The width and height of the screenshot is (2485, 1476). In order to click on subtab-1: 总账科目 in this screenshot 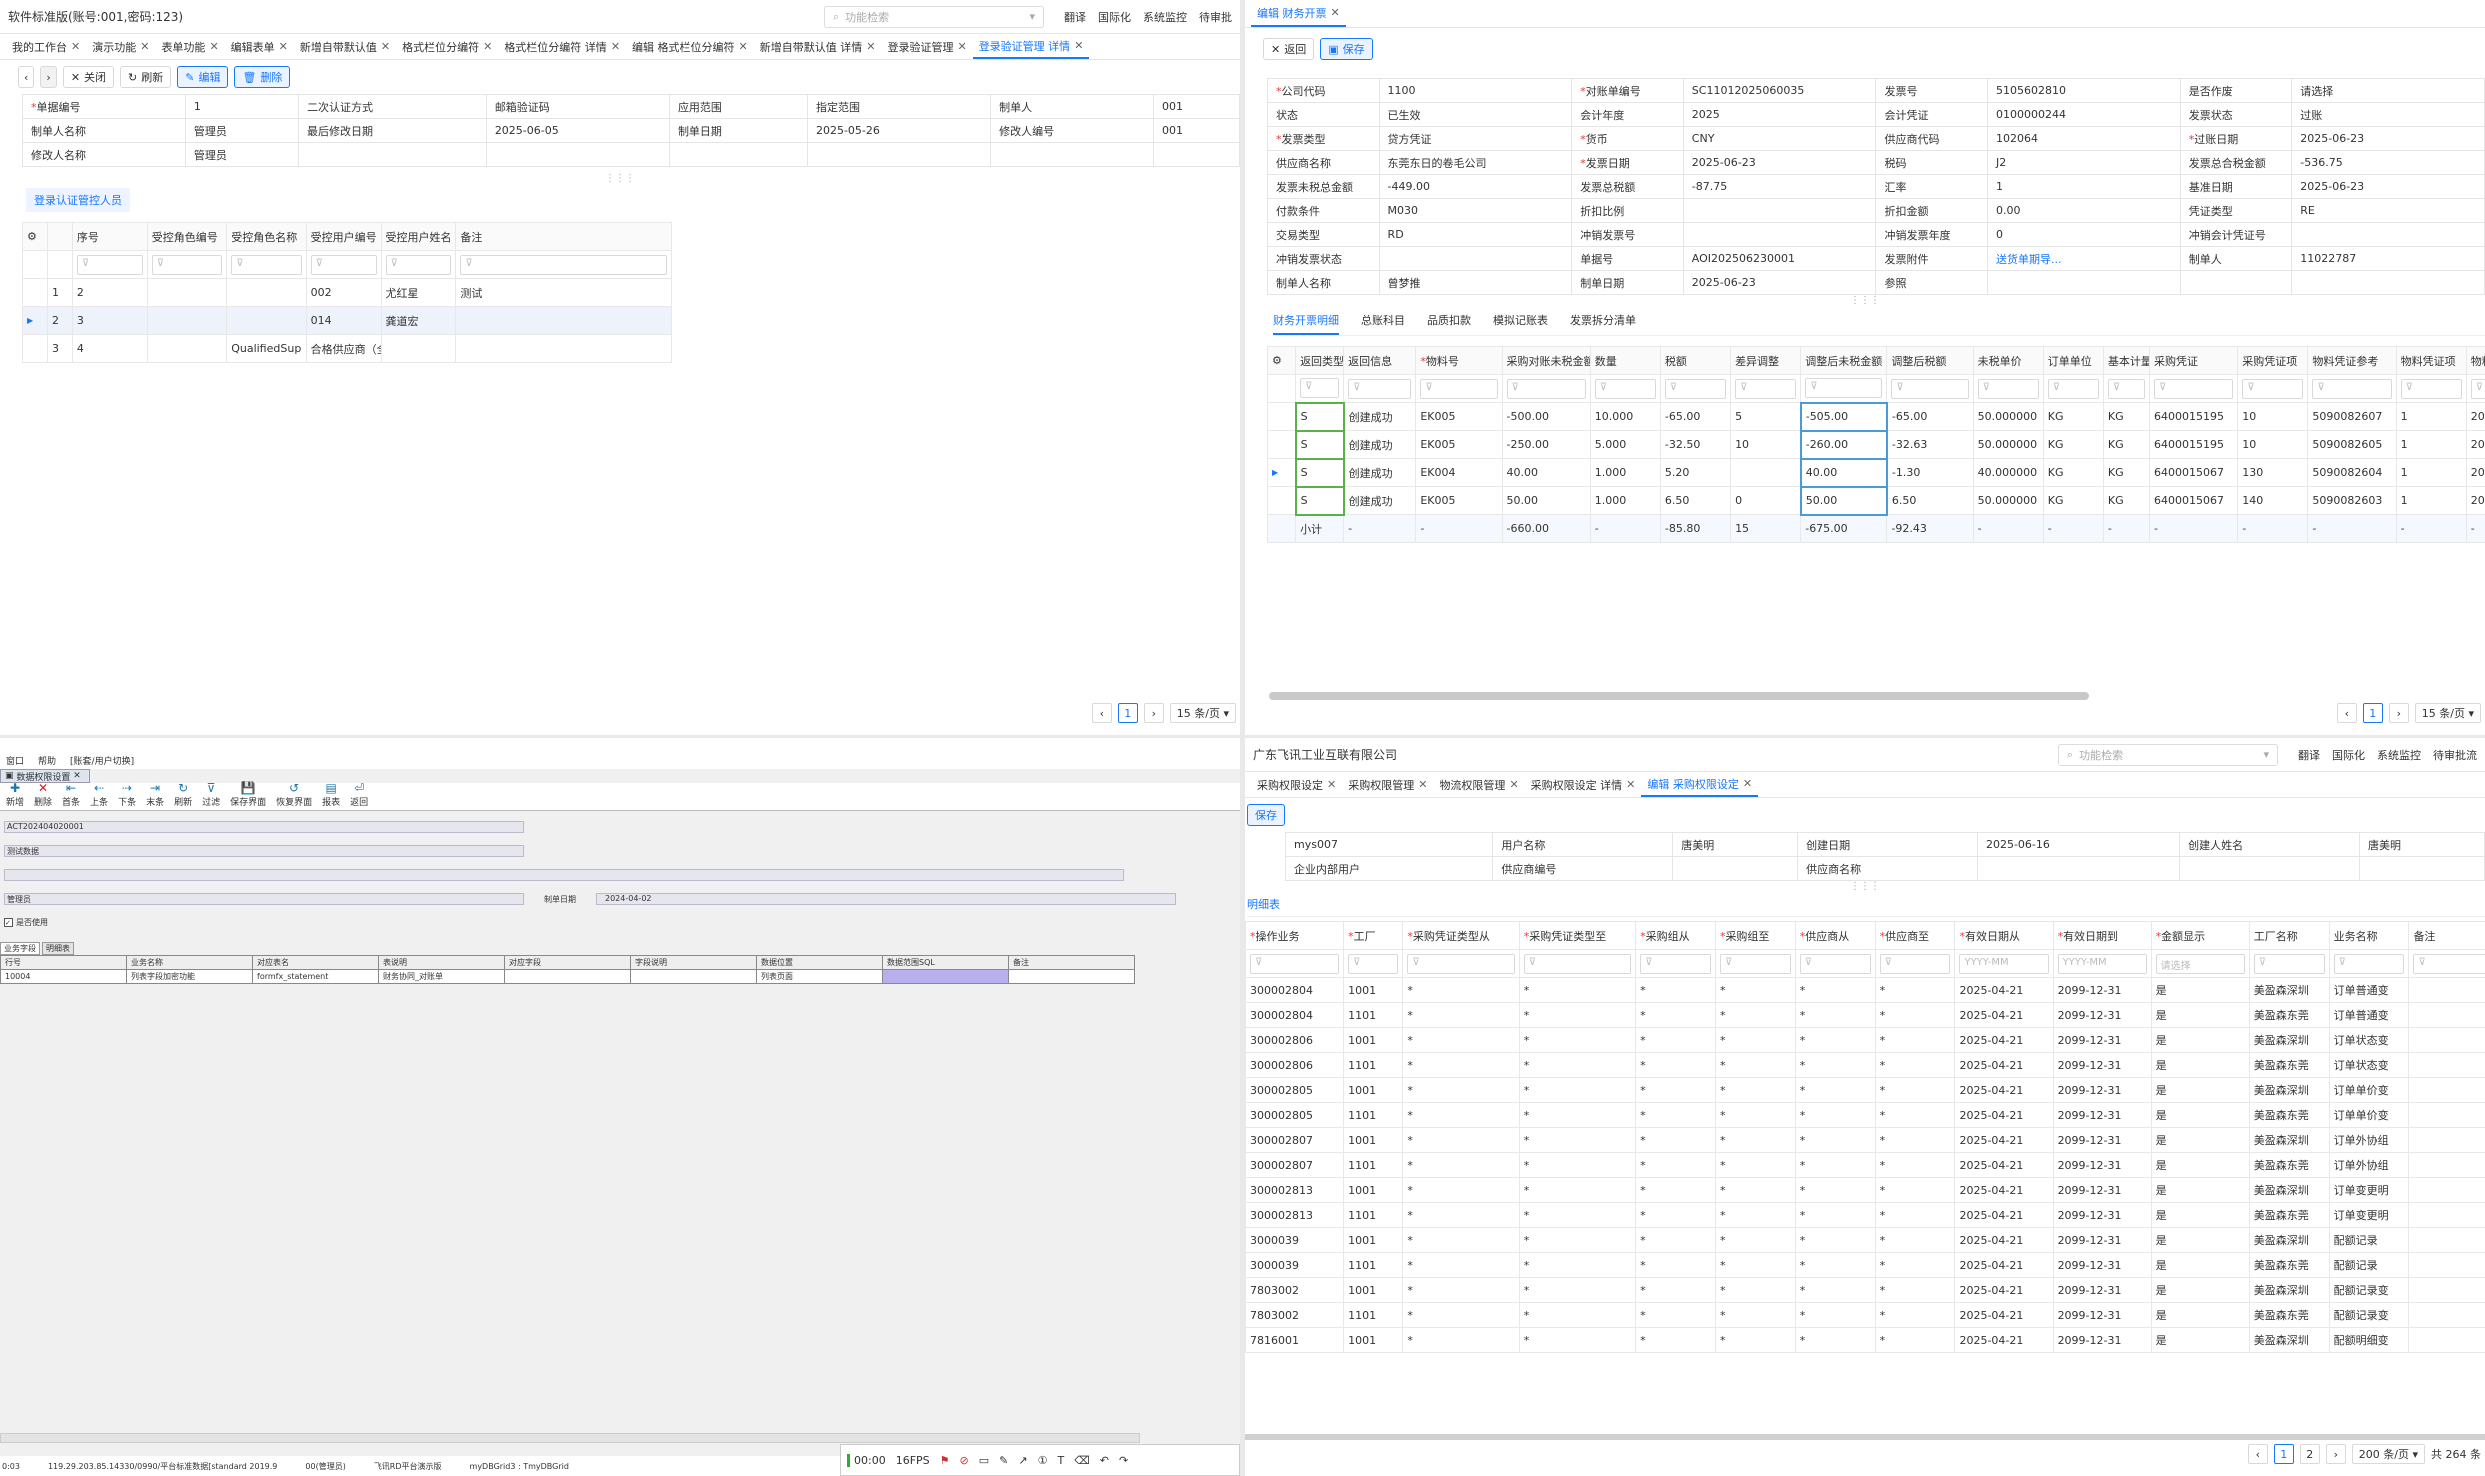, I will do `click(1383, 323)`.